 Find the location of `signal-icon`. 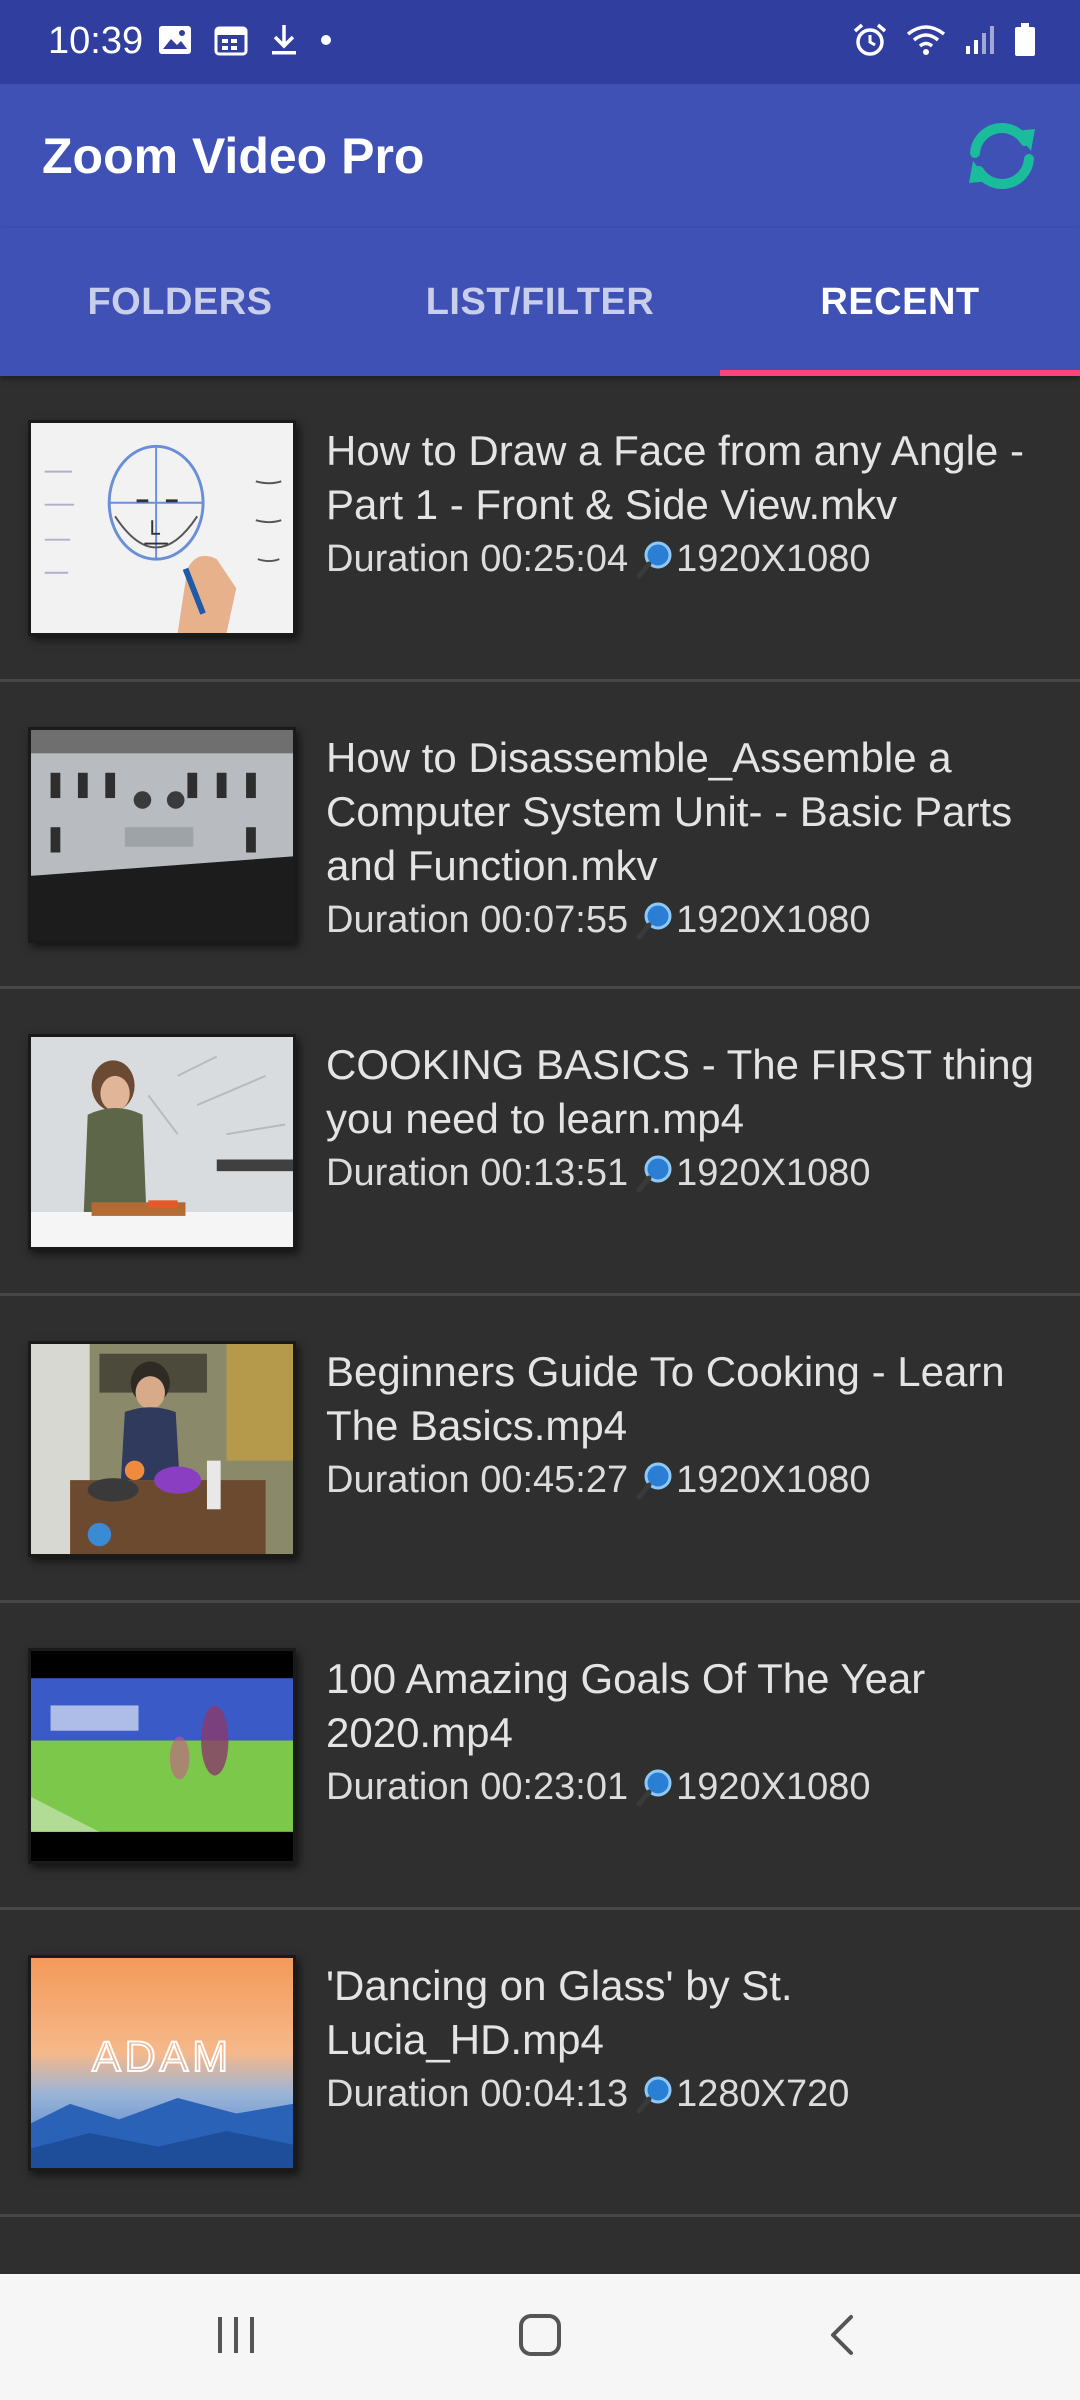

signal-icon is located at coordinates (980, 42).